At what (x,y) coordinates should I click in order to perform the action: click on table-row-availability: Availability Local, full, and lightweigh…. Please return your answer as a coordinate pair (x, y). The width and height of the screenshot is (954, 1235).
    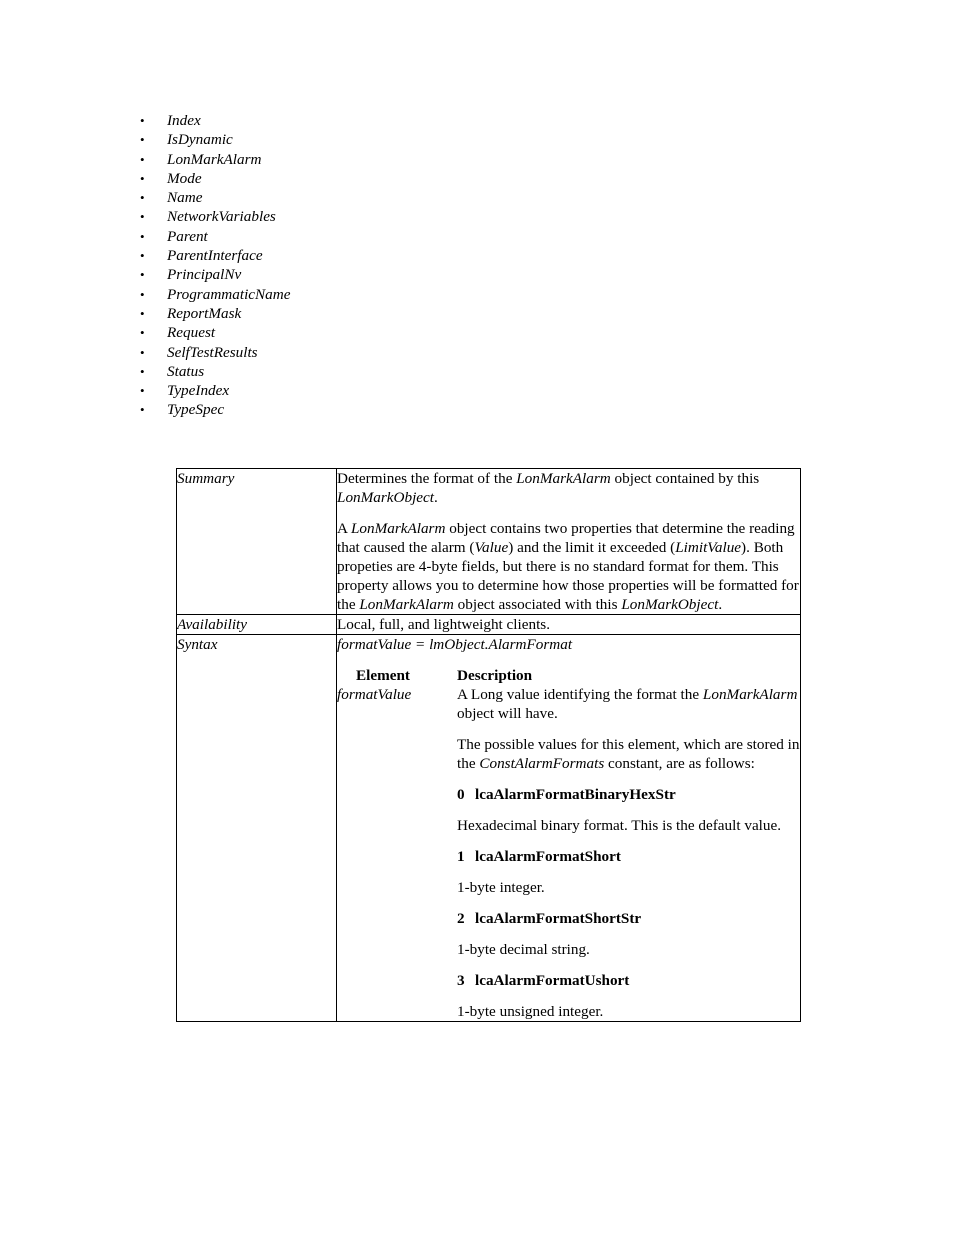
    Looking at the image, I should click on (488, 624).